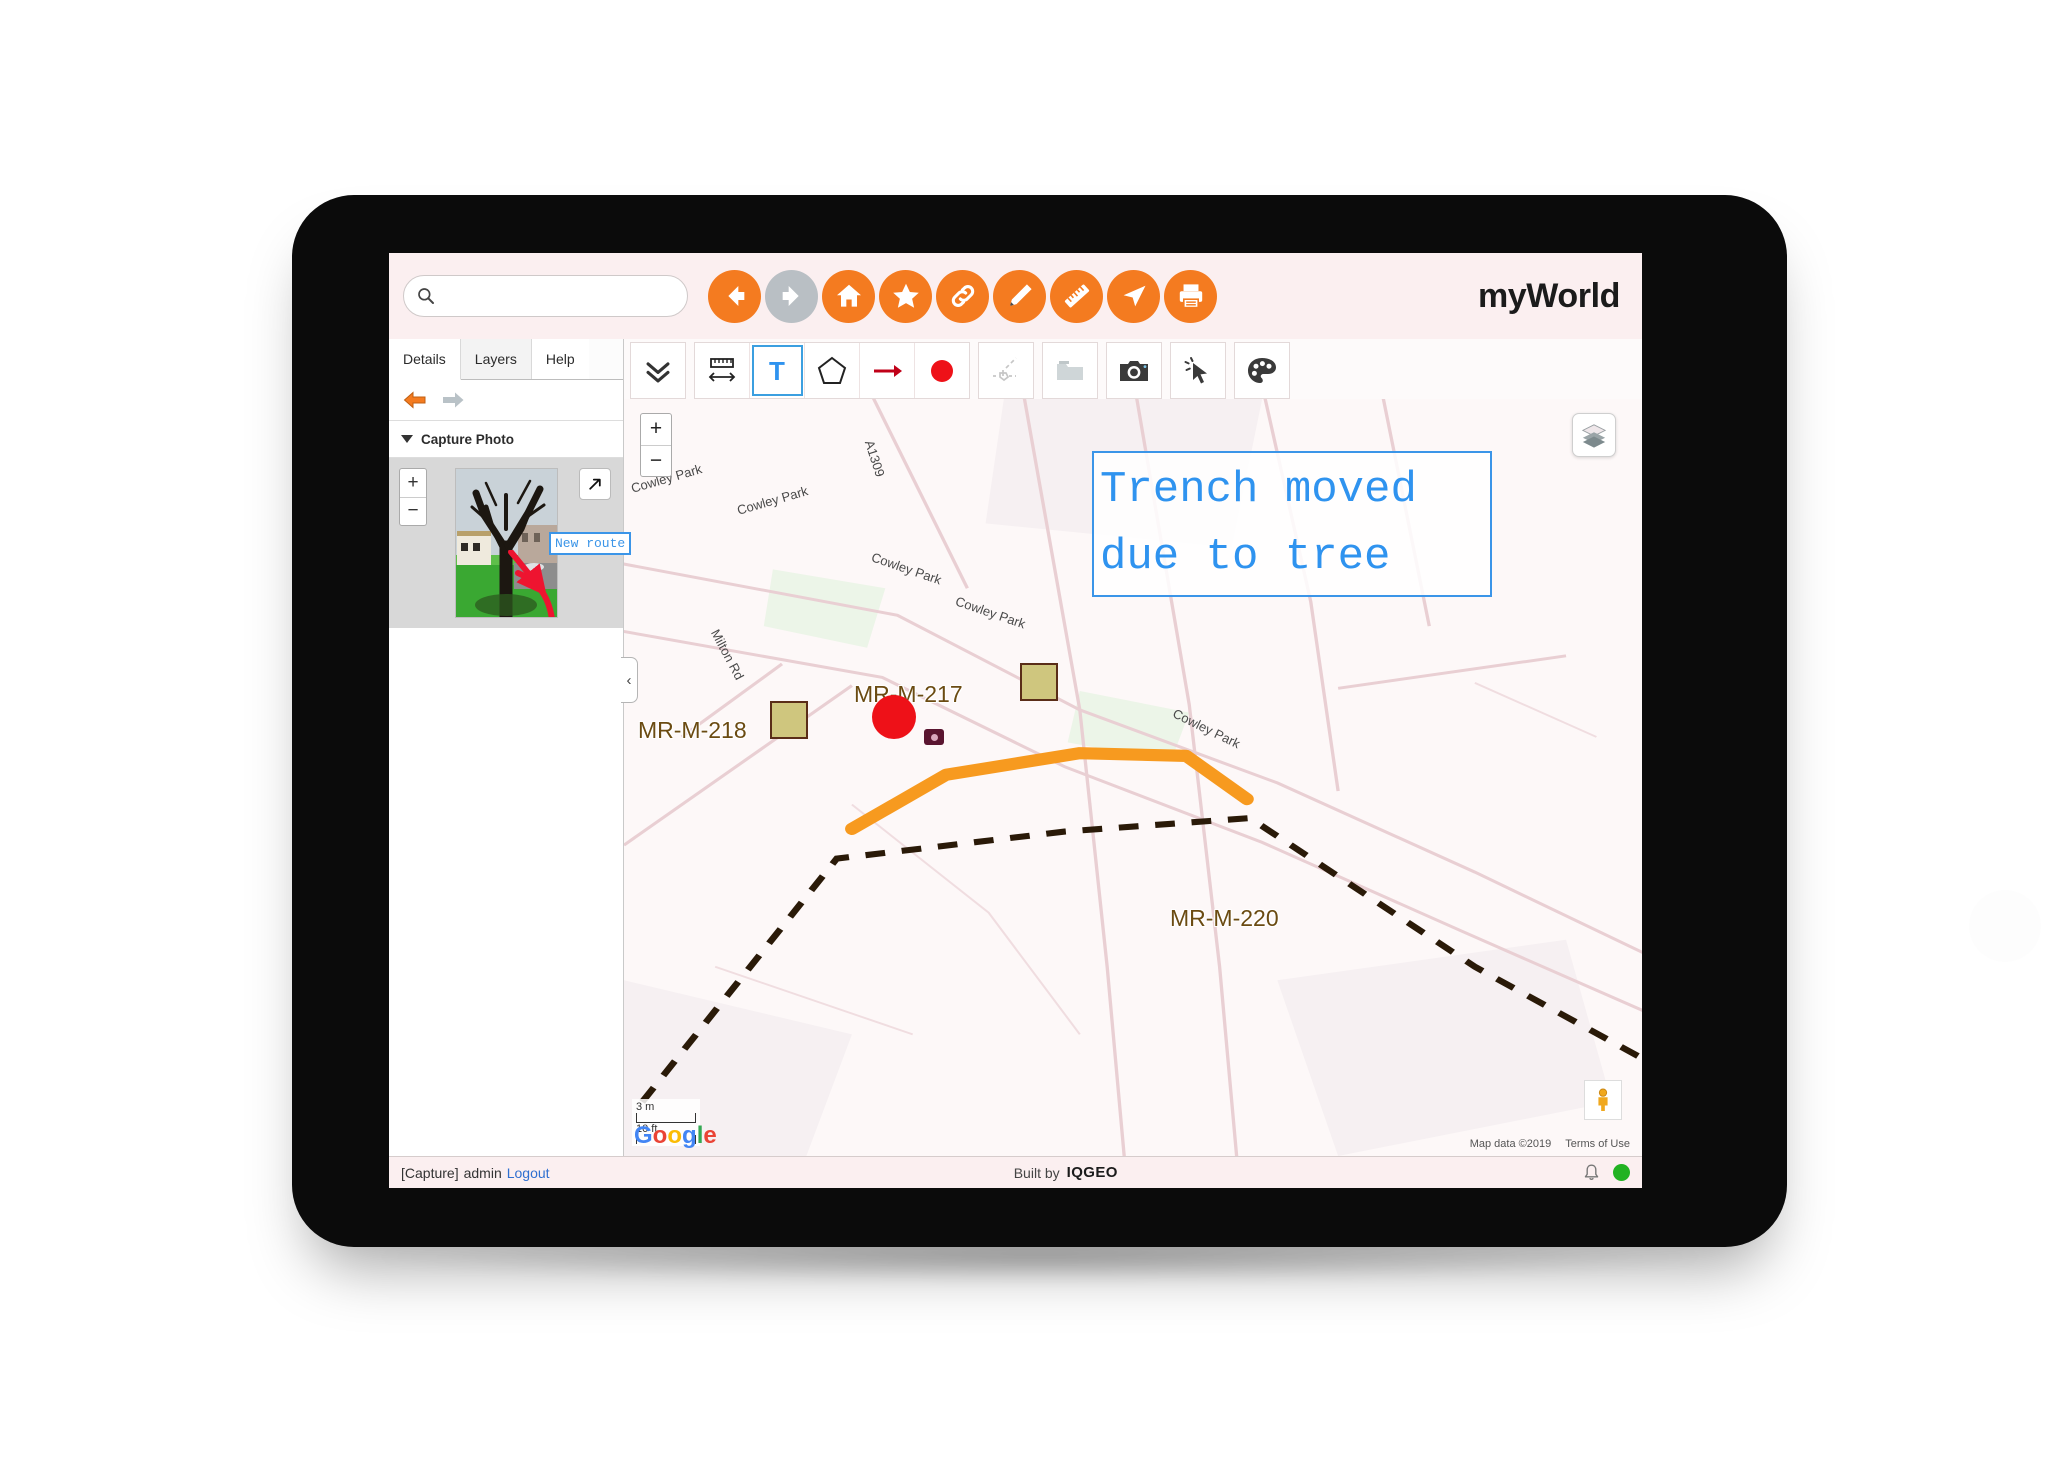 The width and height of the screenshot is (2055, 1476). Describe the element at coordinates (629, 680) in the screenshot. I see `sidebar-collapse-handle: ‹` at that location.